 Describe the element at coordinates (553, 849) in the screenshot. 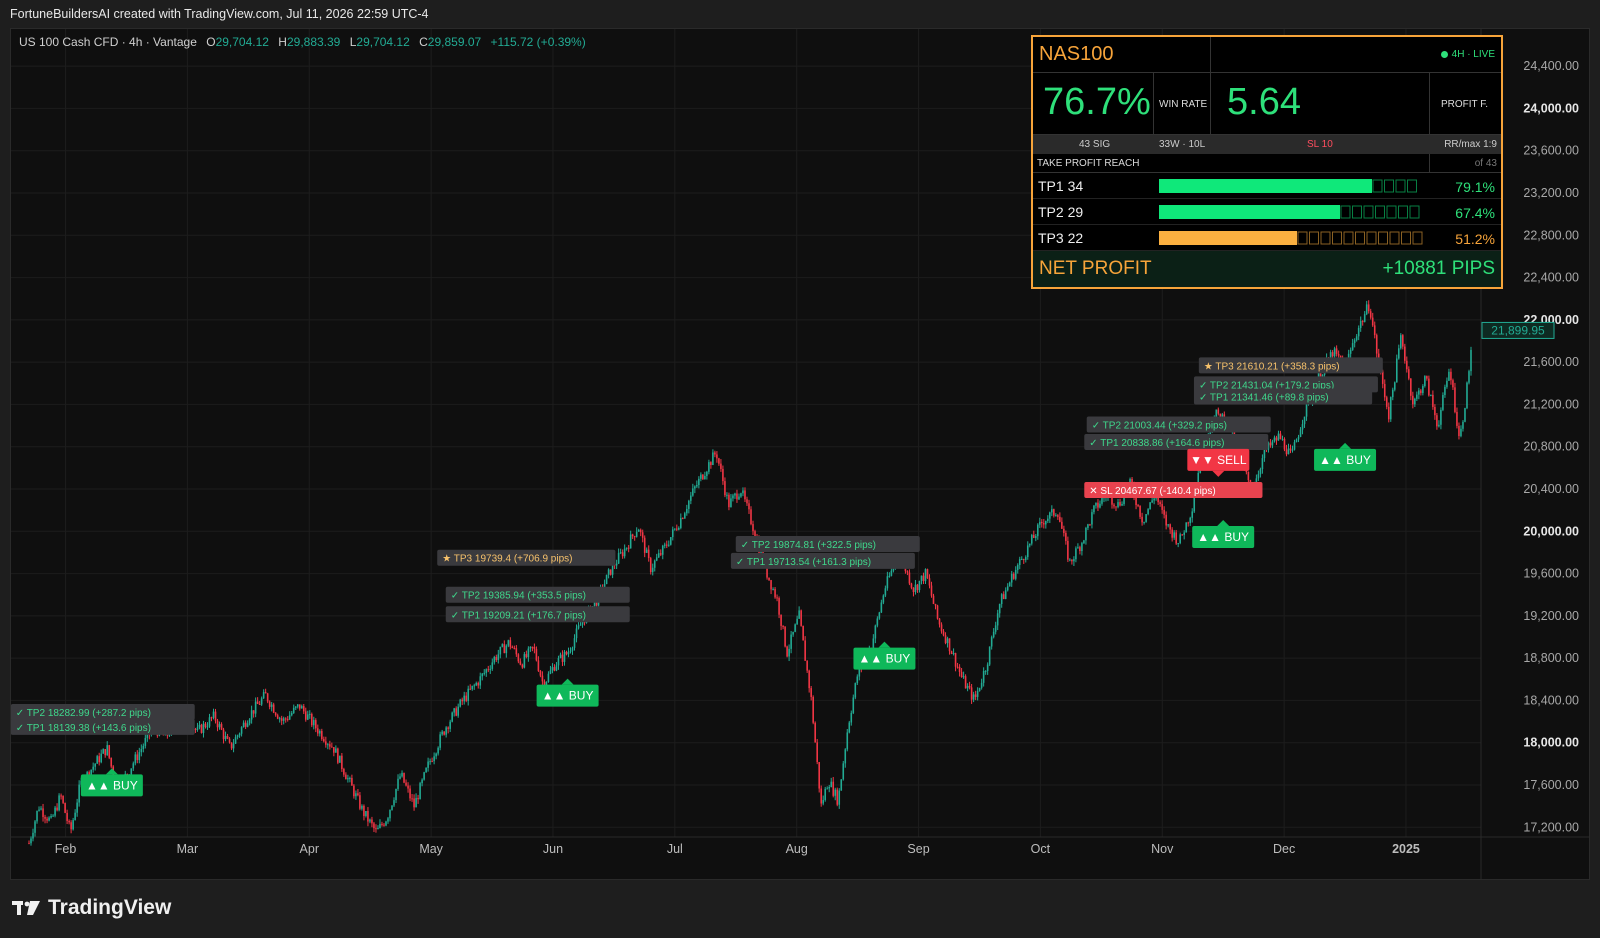

I see `time-tick-label: Jun` at that location.